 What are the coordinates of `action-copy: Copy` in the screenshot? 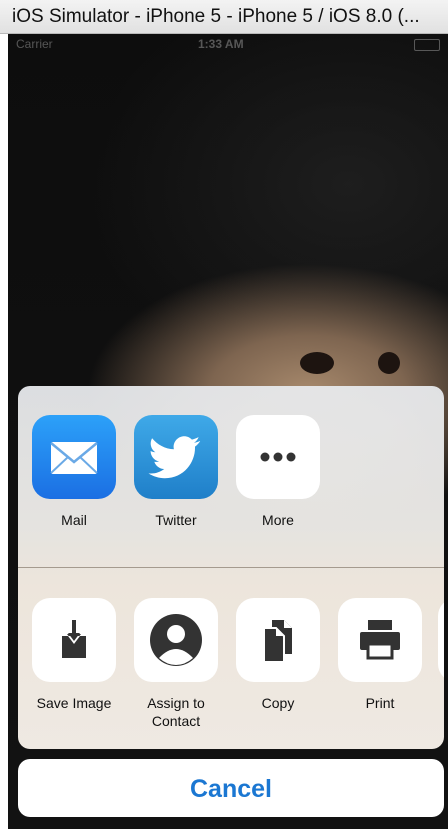 It's located at (278, 655).